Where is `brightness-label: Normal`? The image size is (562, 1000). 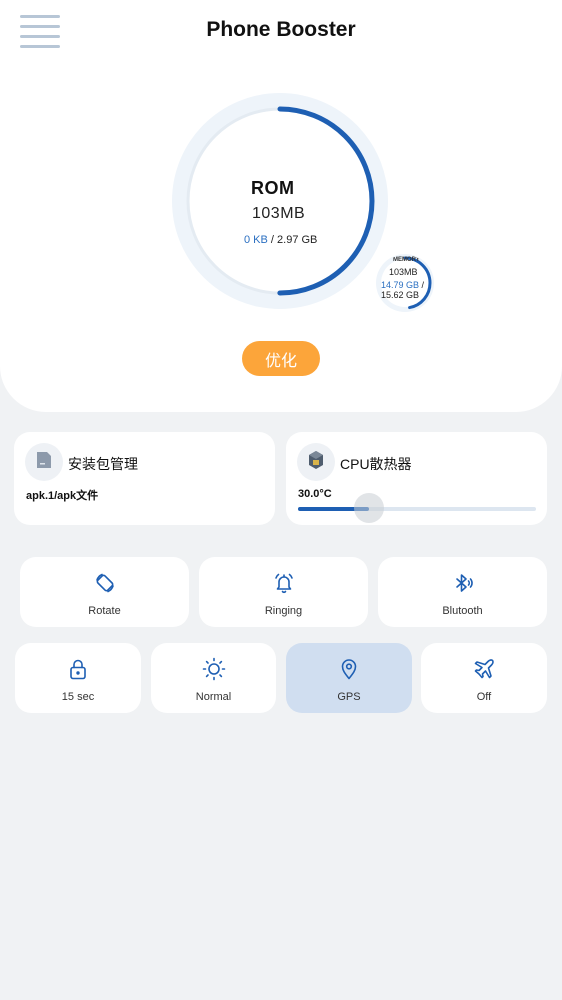
brightness-label: Normal is located at coordinates (213, 697).